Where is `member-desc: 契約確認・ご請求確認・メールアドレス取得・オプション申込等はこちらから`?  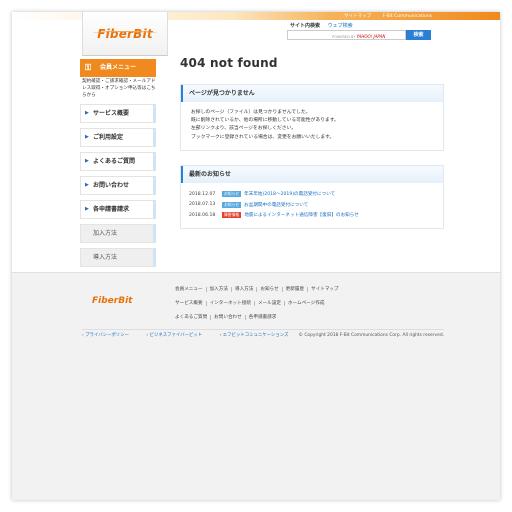 member-desc: 契約確認・ご請求確認・メールアドレス取得・オプション申込等はこちらから is located at coordinates (119, 88).